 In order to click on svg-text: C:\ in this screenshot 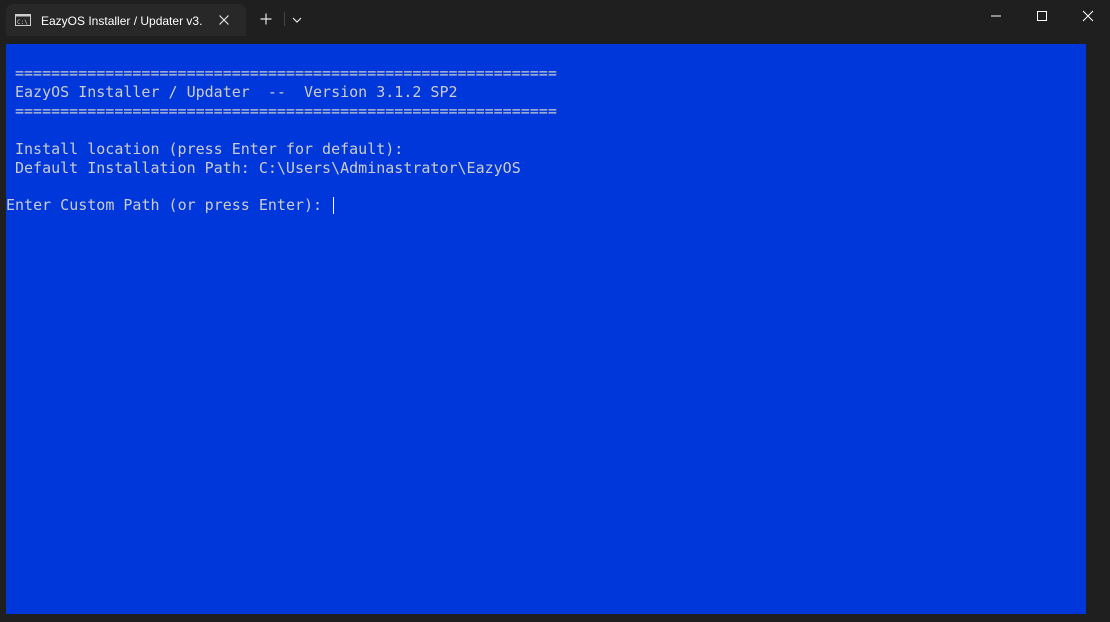, I will do `click(22, 22)`.